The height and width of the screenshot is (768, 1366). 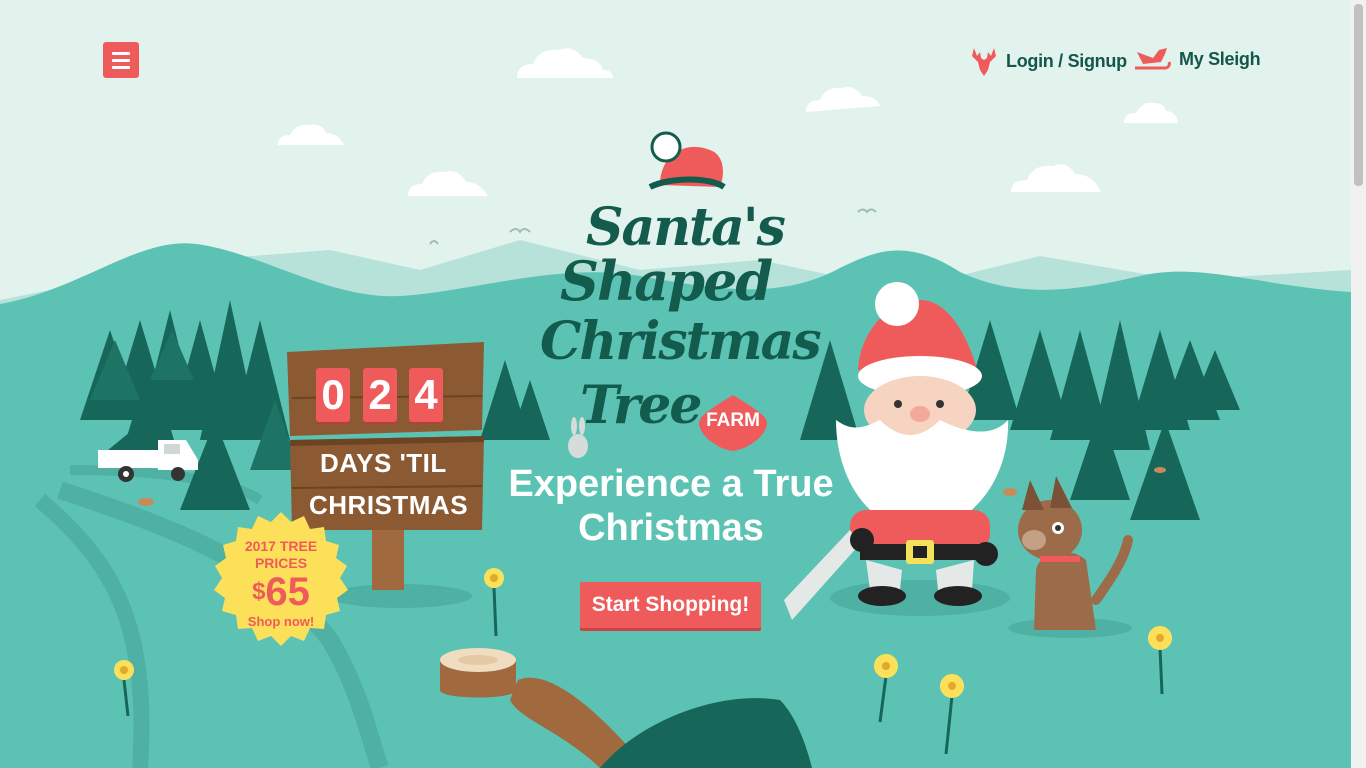 I want to click on reindeer-icon, so click(x=984, y=62).